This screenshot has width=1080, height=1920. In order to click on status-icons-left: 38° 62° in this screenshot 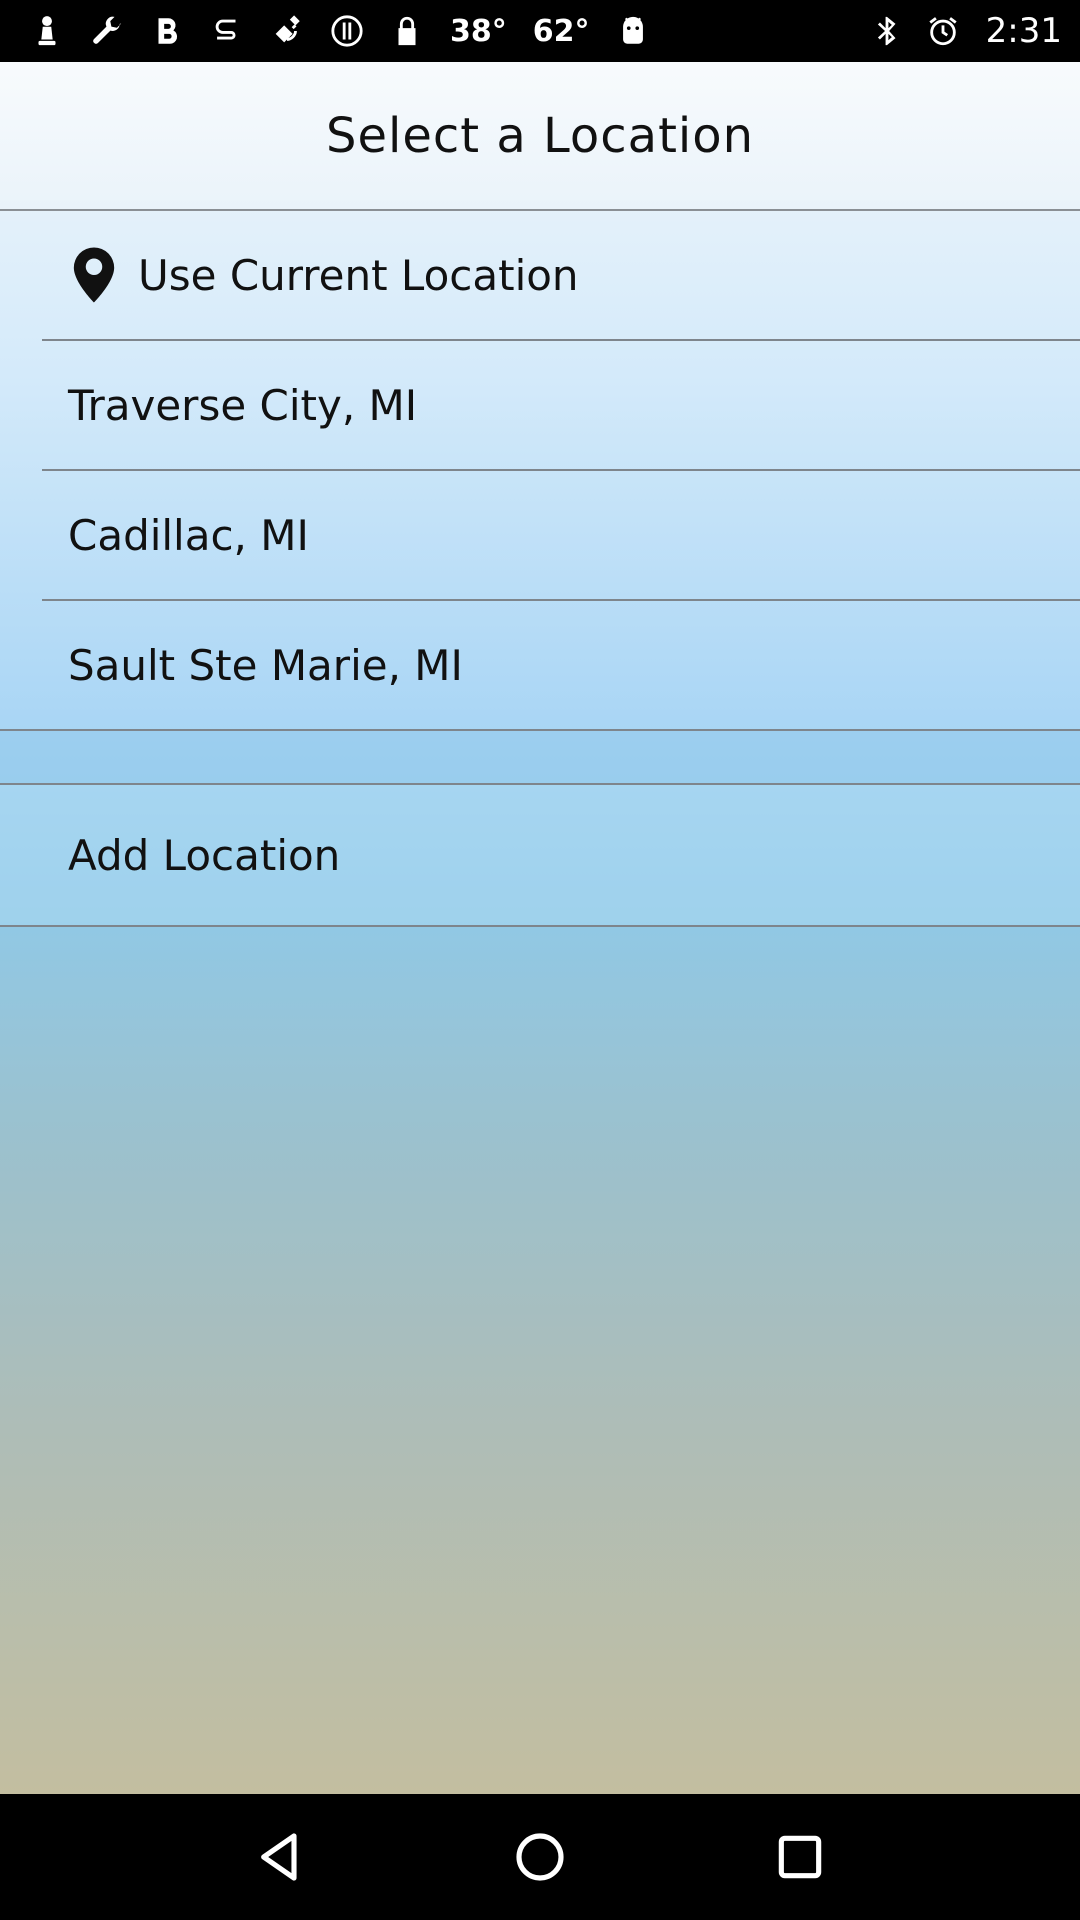, I will do `click(450, 31)`.